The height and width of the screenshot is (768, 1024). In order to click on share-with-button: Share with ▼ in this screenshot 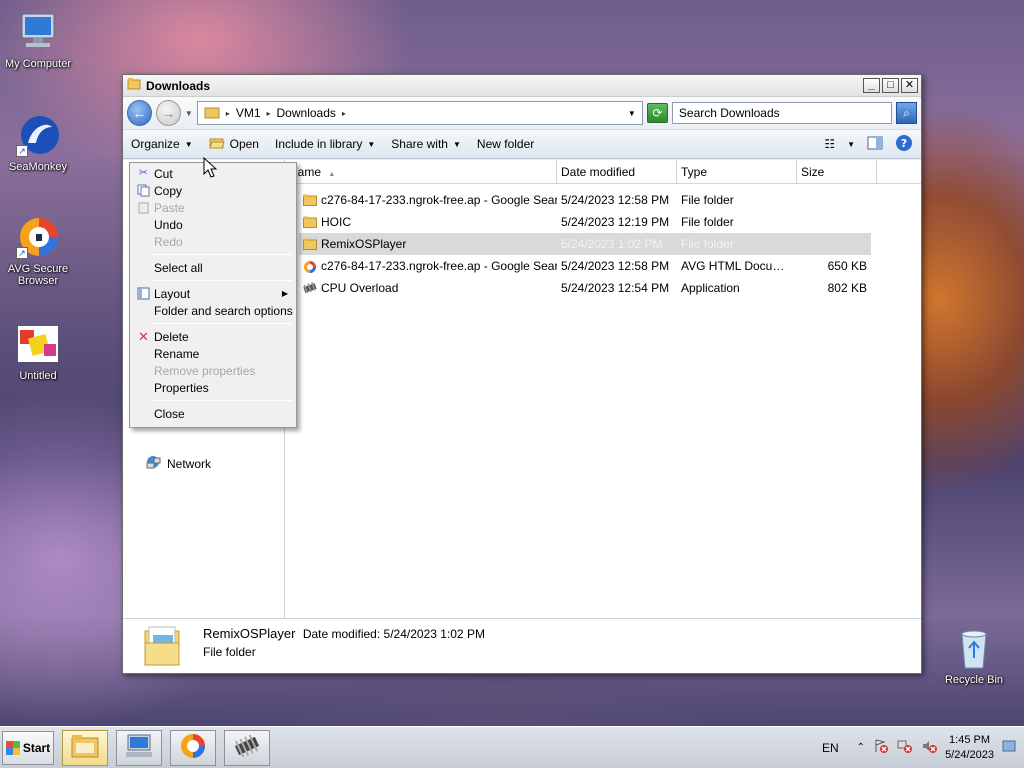, I will do `click(426, 144)`.